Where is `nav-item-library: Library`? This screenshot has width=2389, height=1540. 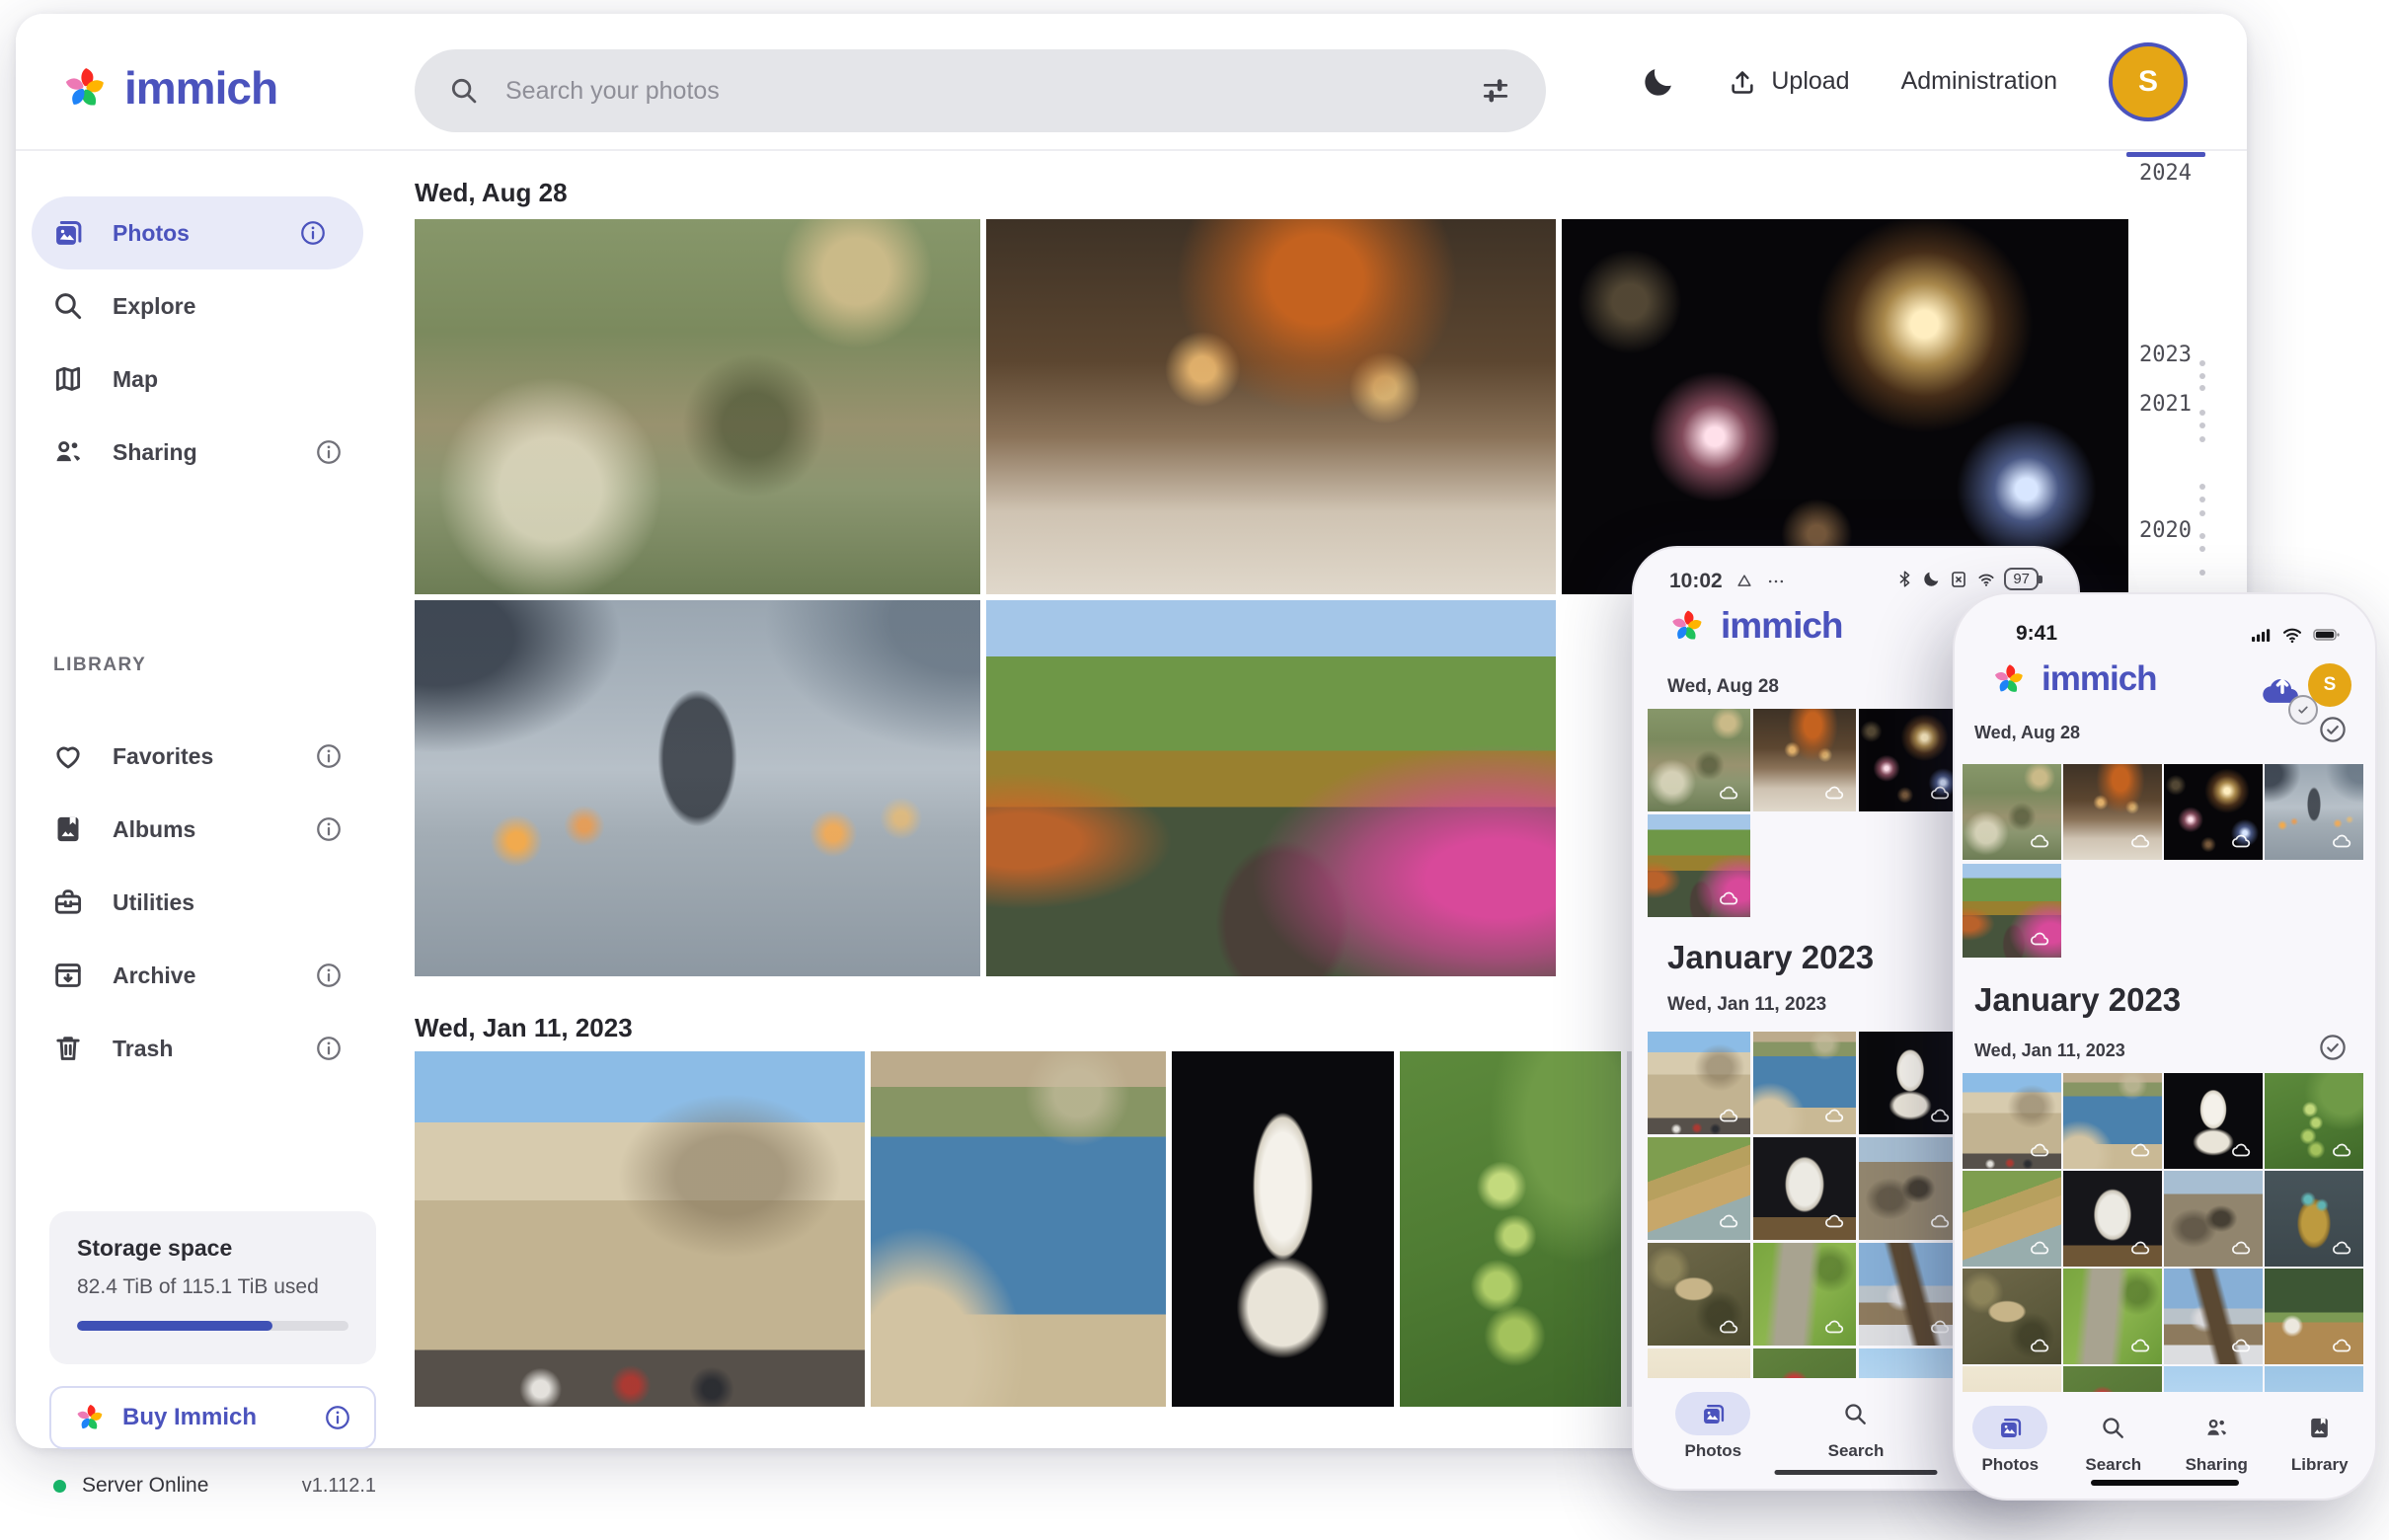
nav-item-library: Library is located at coordinates (2319, 1433).